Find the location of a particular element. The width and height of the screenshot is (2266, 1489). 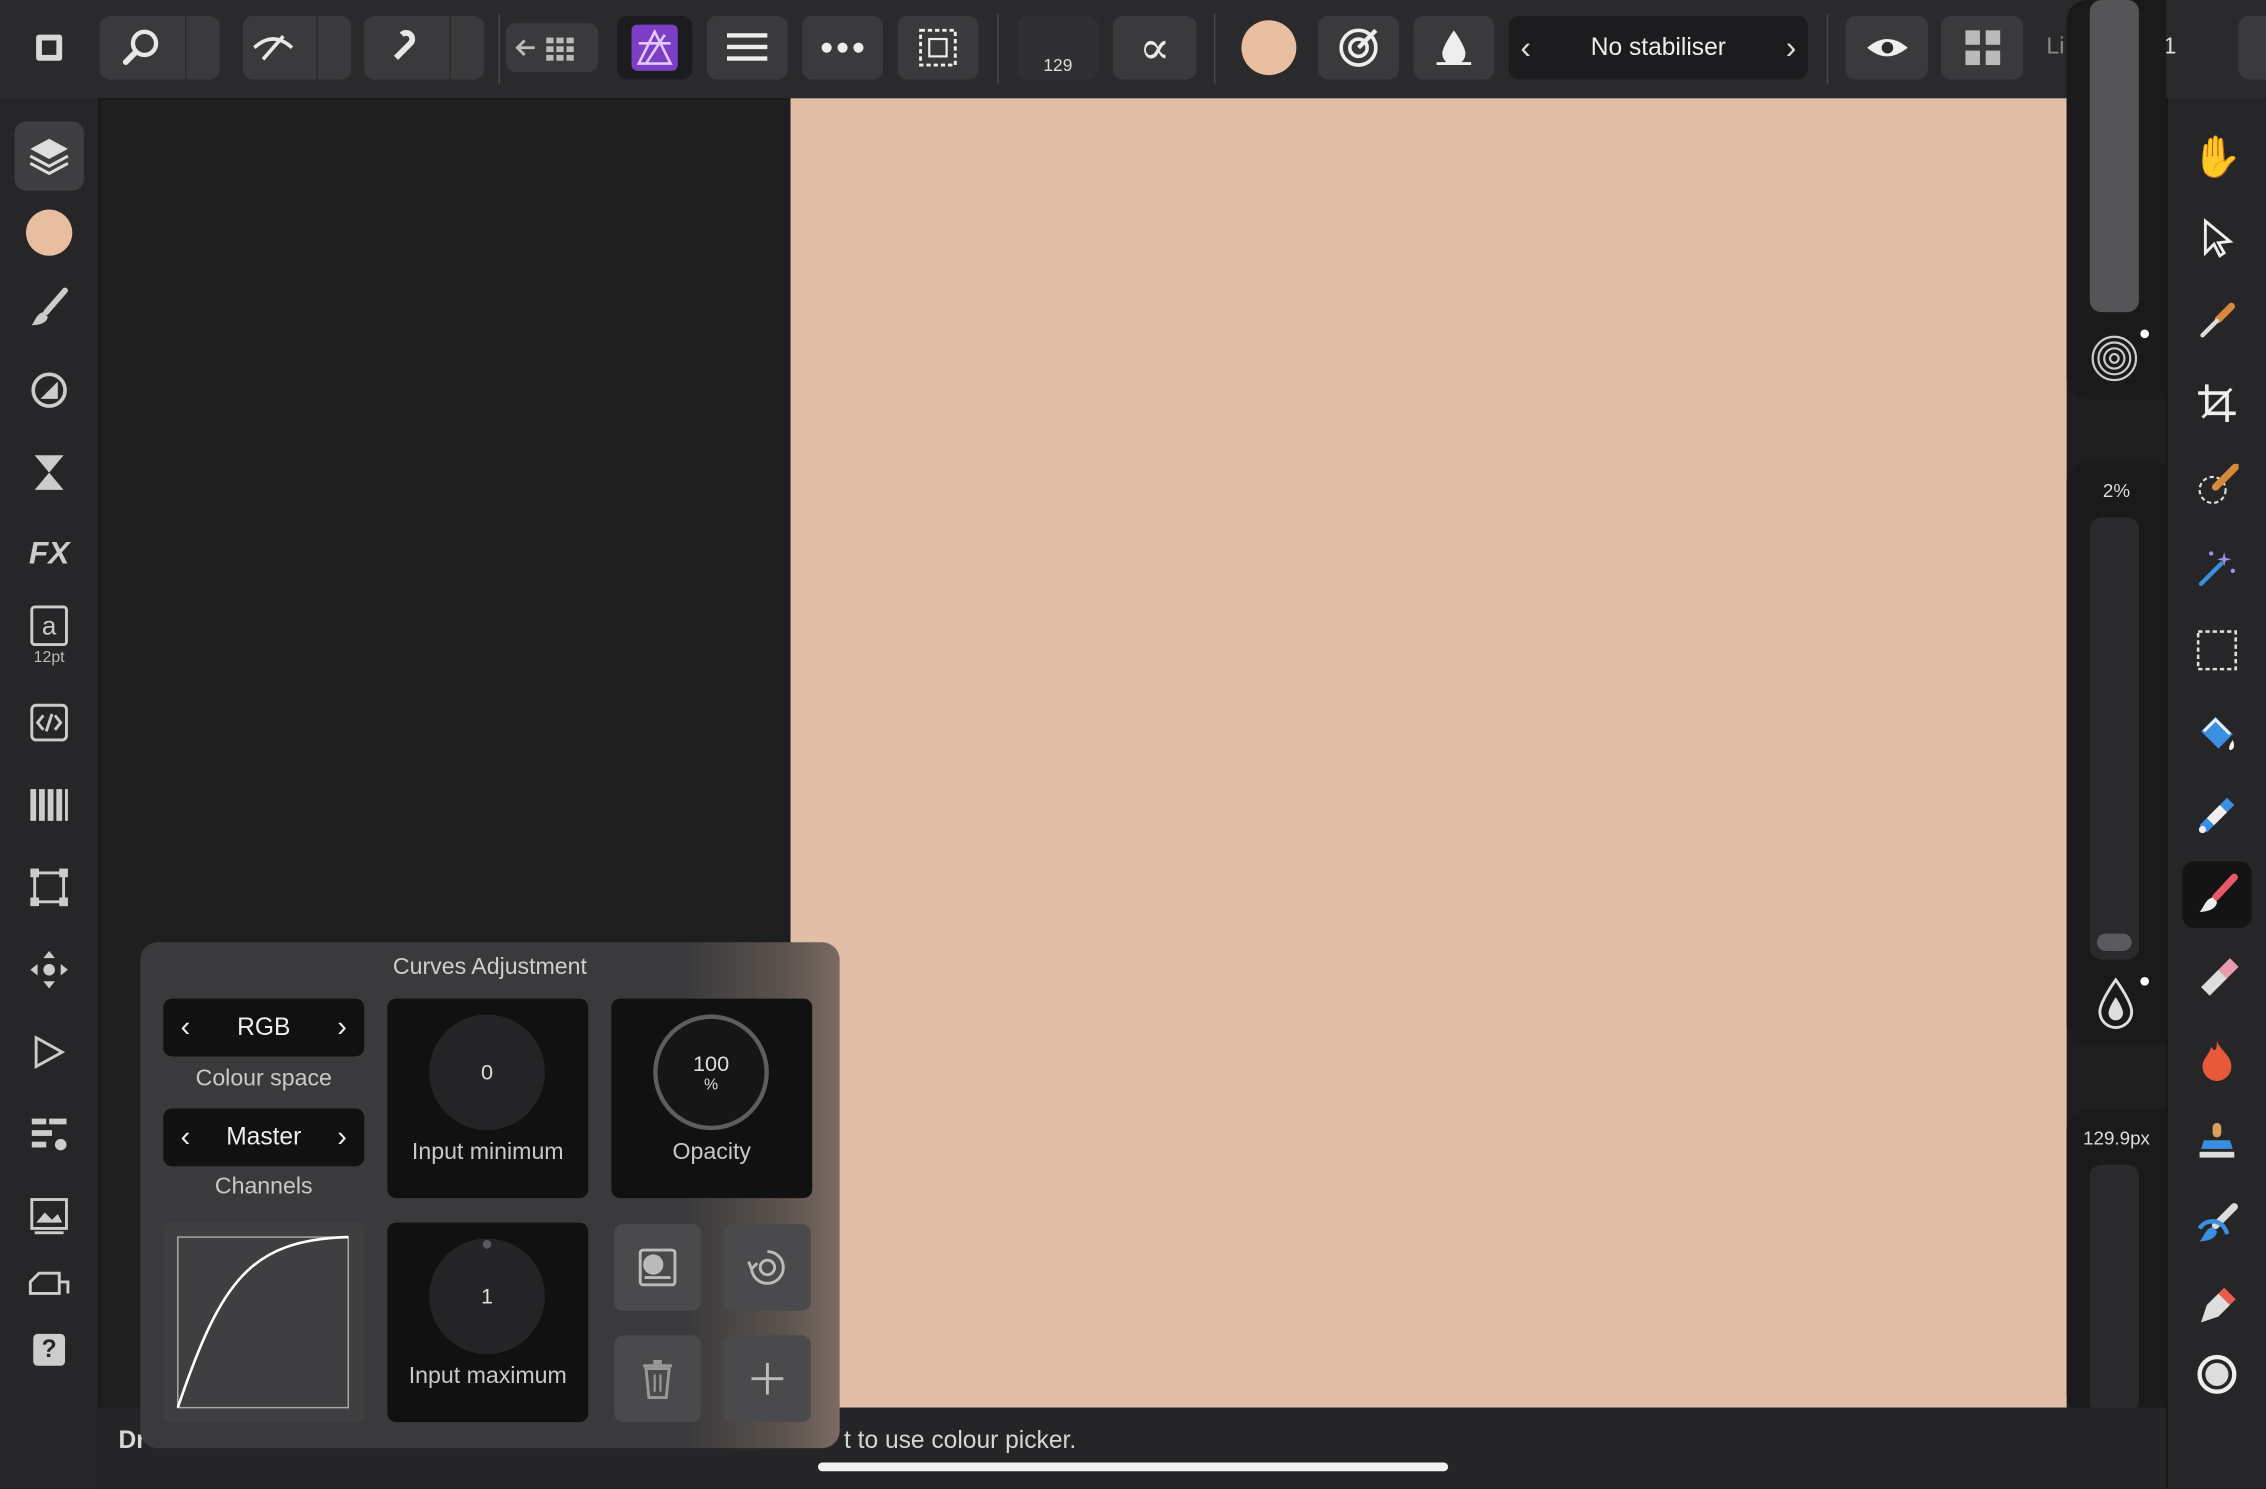

swatches-studio-button is located at coordinates (48, 804).